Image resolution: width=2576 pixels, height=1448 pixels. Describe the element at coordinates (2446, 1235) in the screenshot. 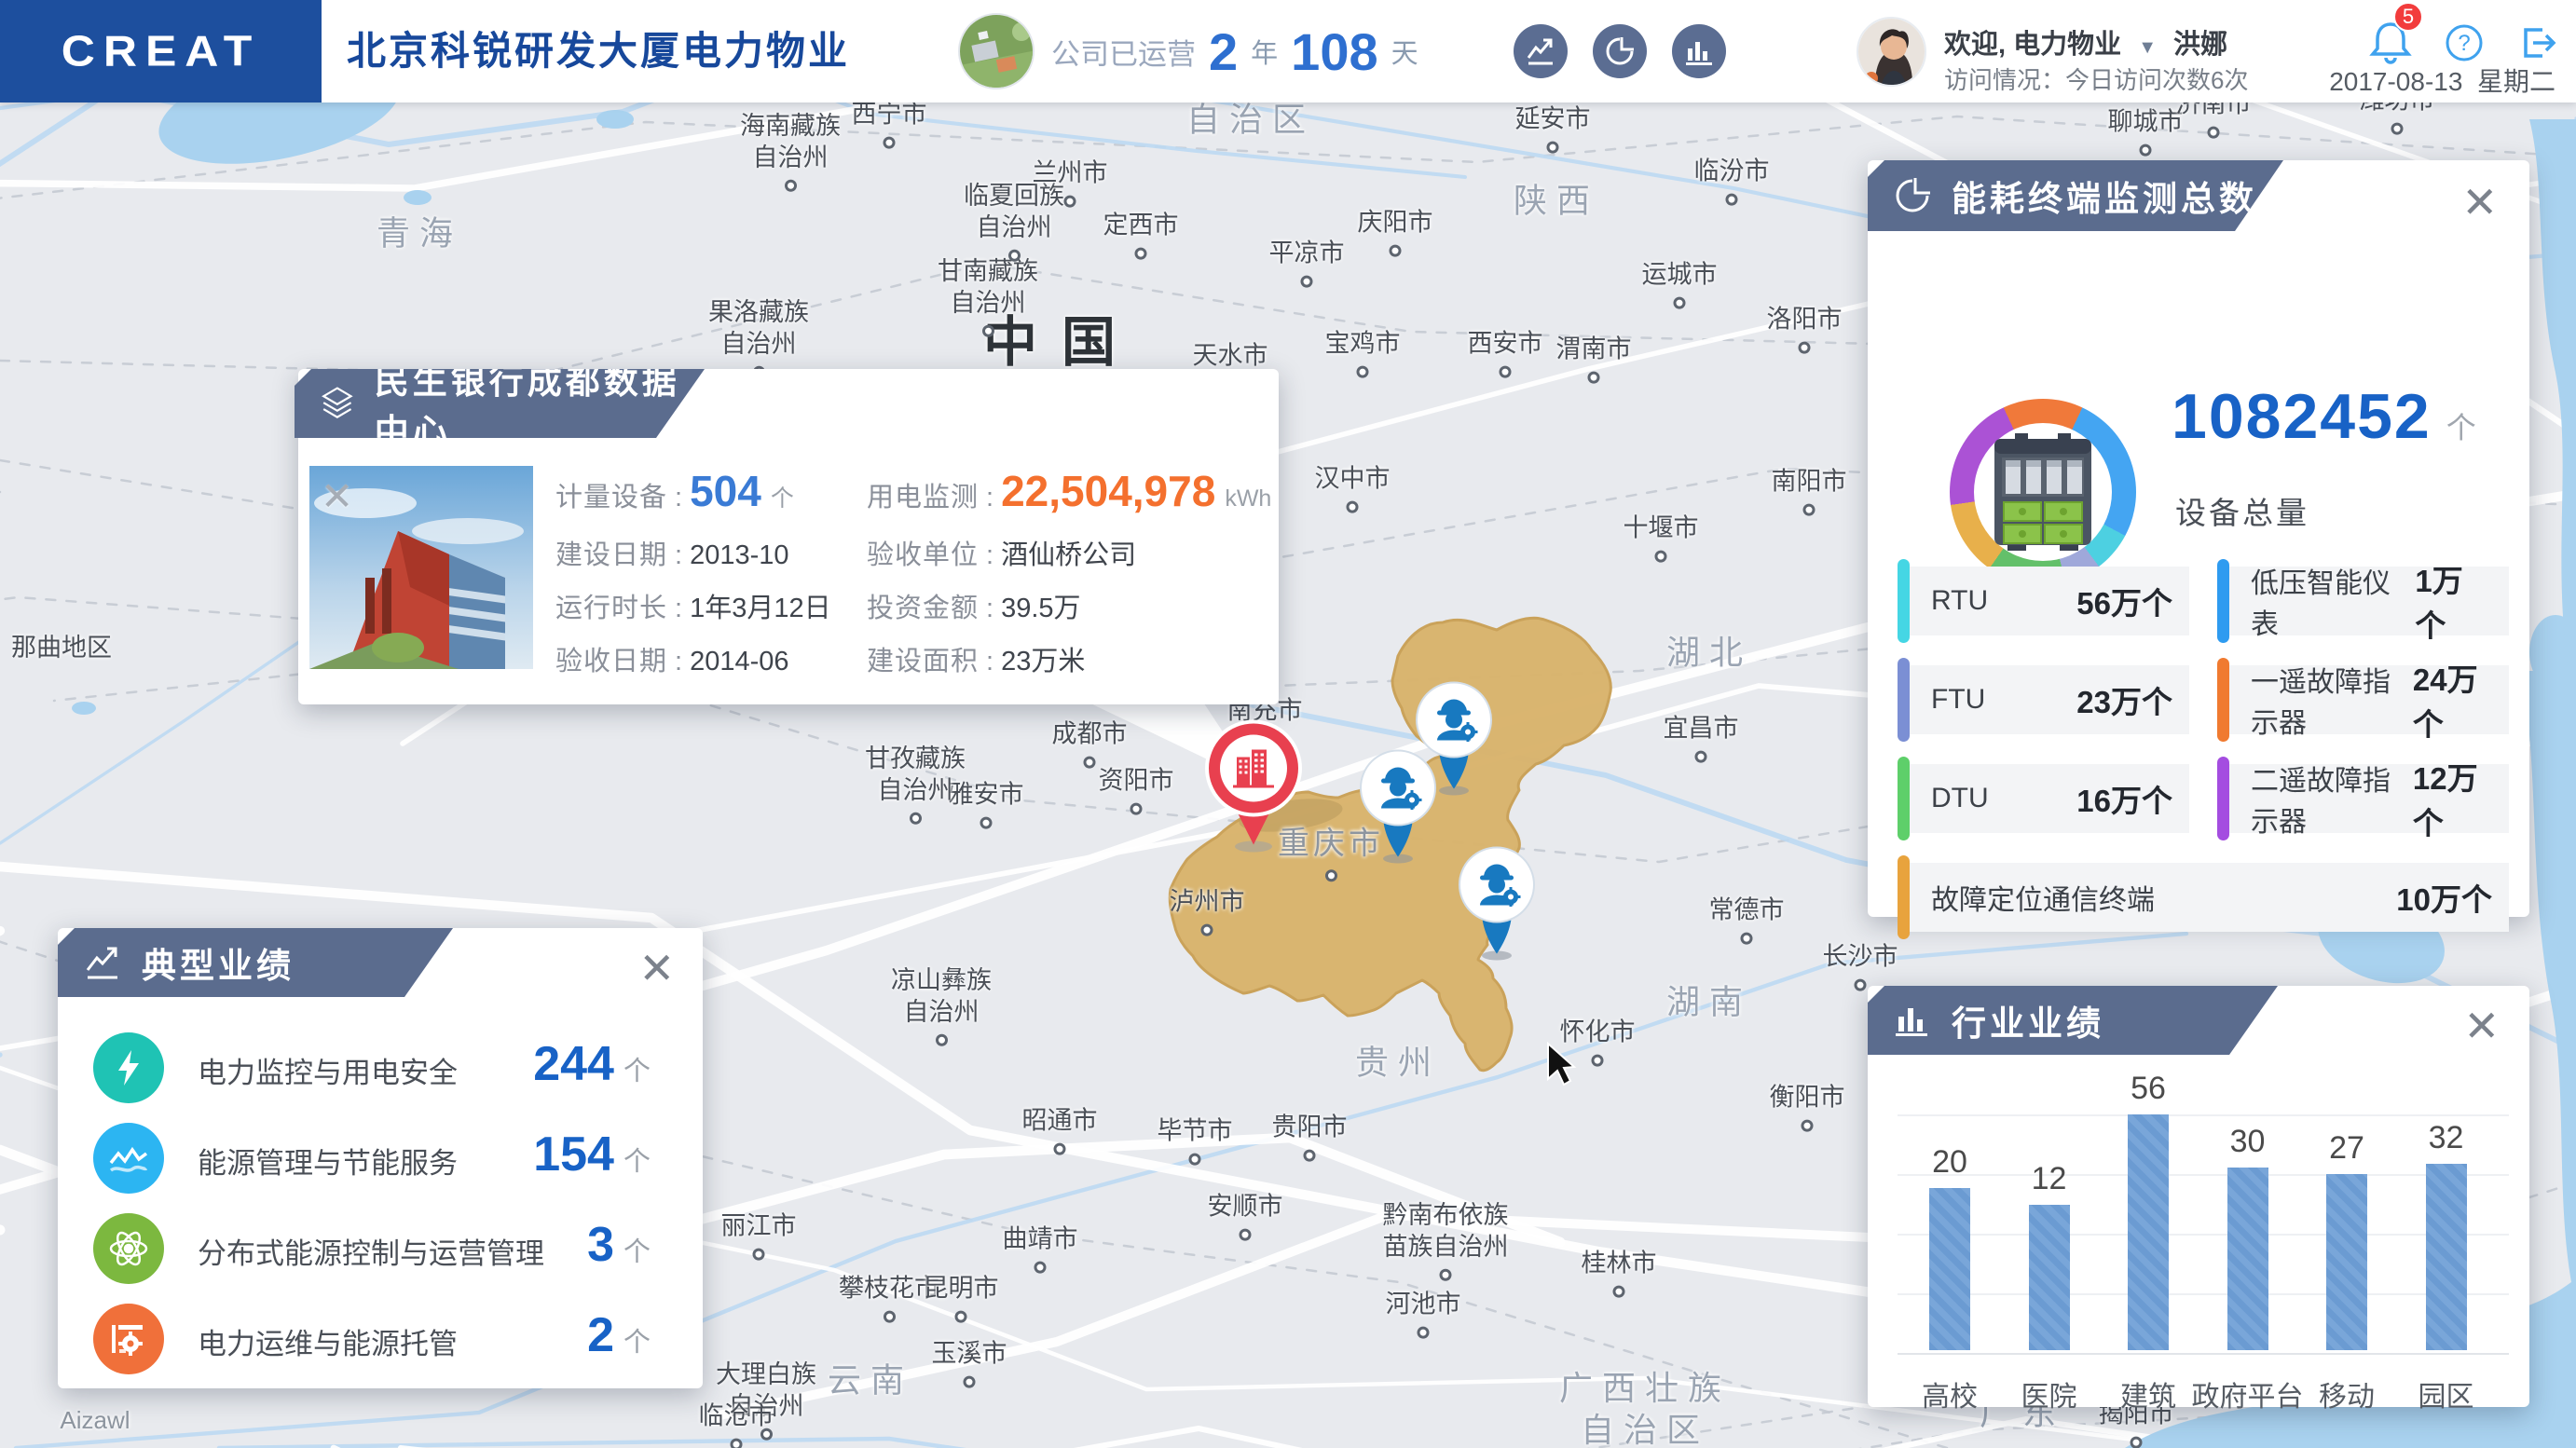

I see `bar: 32` at that location.